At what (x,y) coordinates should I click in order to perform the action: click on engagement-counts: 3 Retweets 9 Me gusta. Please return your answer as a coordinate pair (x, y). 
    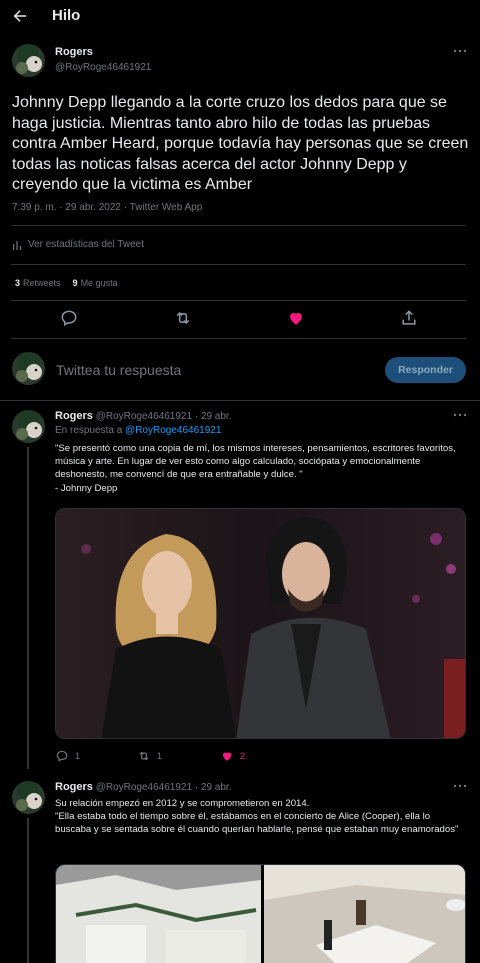
    Looking at the image, I should click on (66, 283).